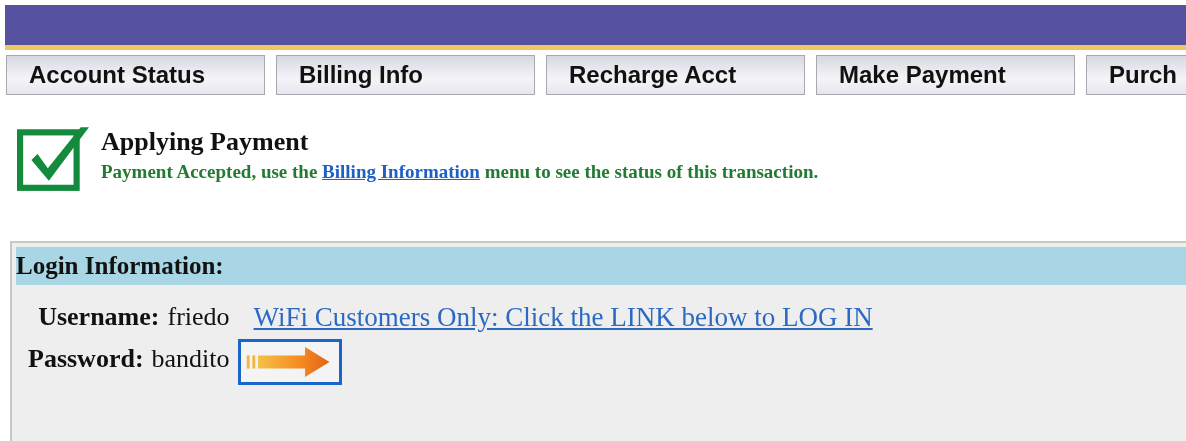 This screenshot has width=1186, height=441. I want to click on status-message: Payment Accepted, use the Billing Information menu to see the status of this transaction., so click(460, 172).